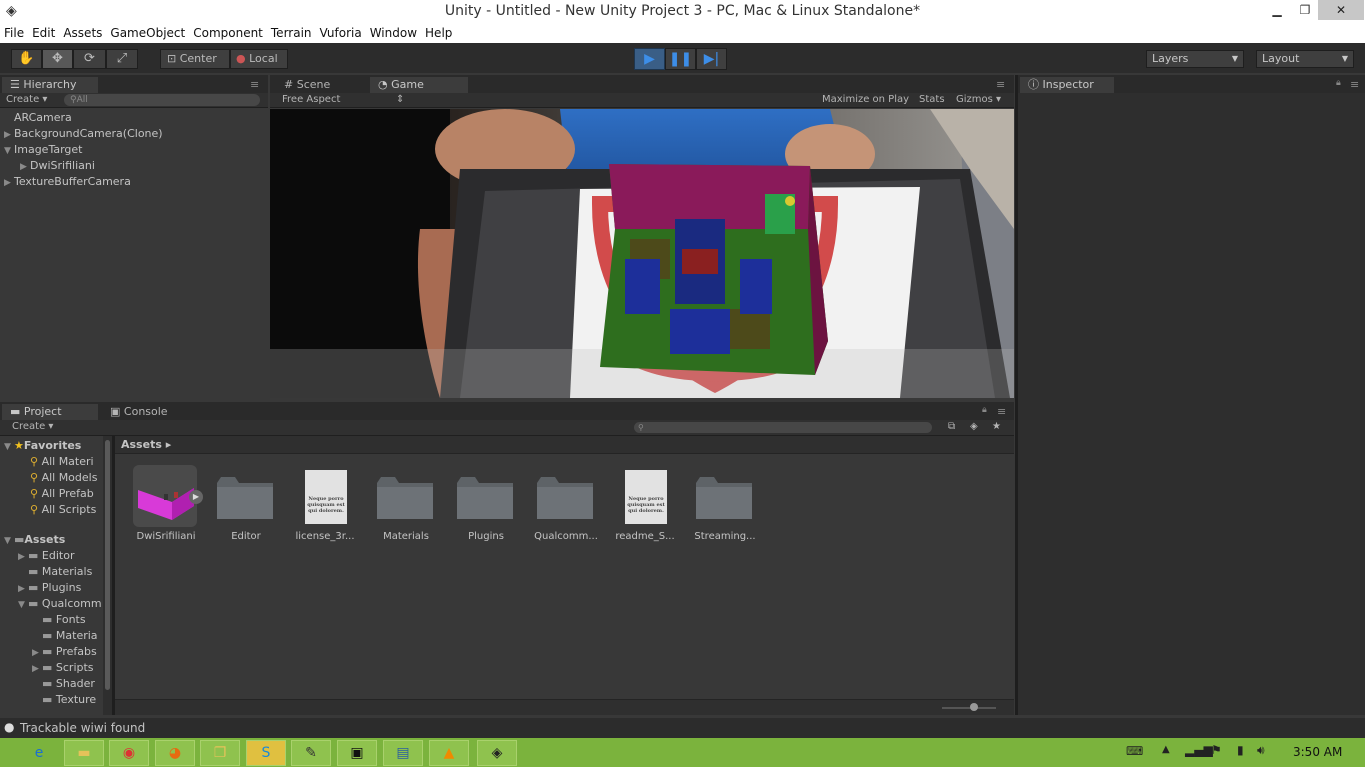 This screenshot has height=767, width=1365. Describe the element at coordinates (196, 497) in the screenshot. I see `expand-asset-icon: ▶` at that location.